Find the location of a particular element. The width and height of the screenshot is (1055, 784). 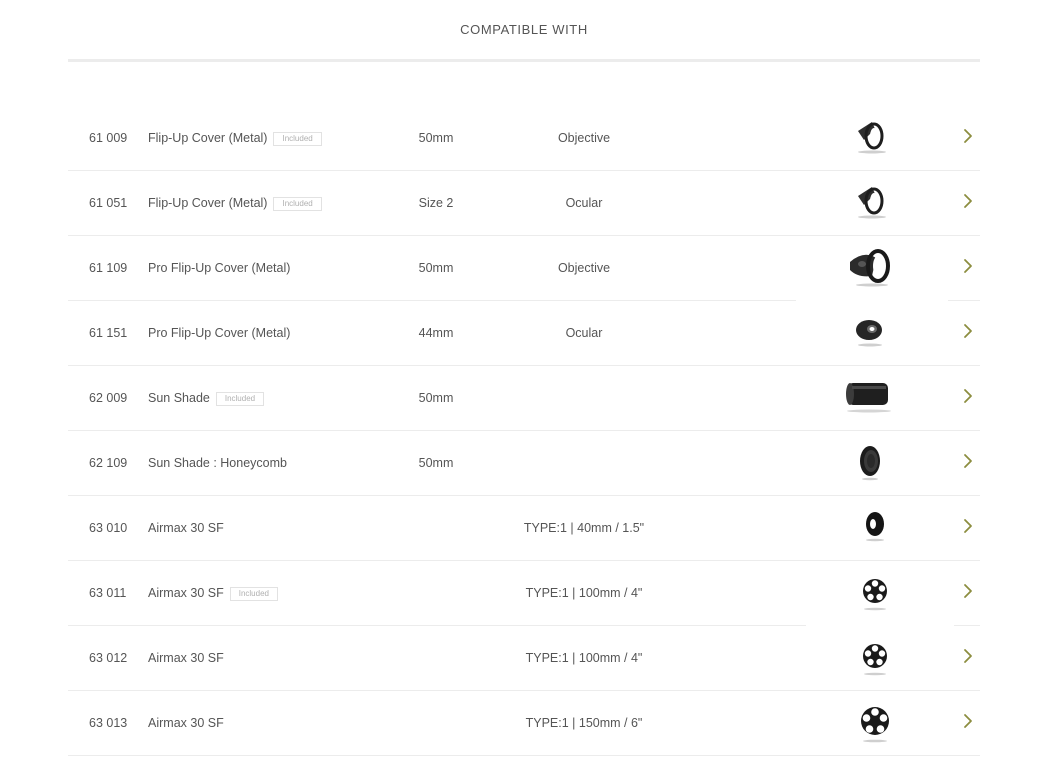

product-row: 63 010 Airmax 30 SF TYPE:1 | 40mm / 1.5" is located at coordinates (524, 528).